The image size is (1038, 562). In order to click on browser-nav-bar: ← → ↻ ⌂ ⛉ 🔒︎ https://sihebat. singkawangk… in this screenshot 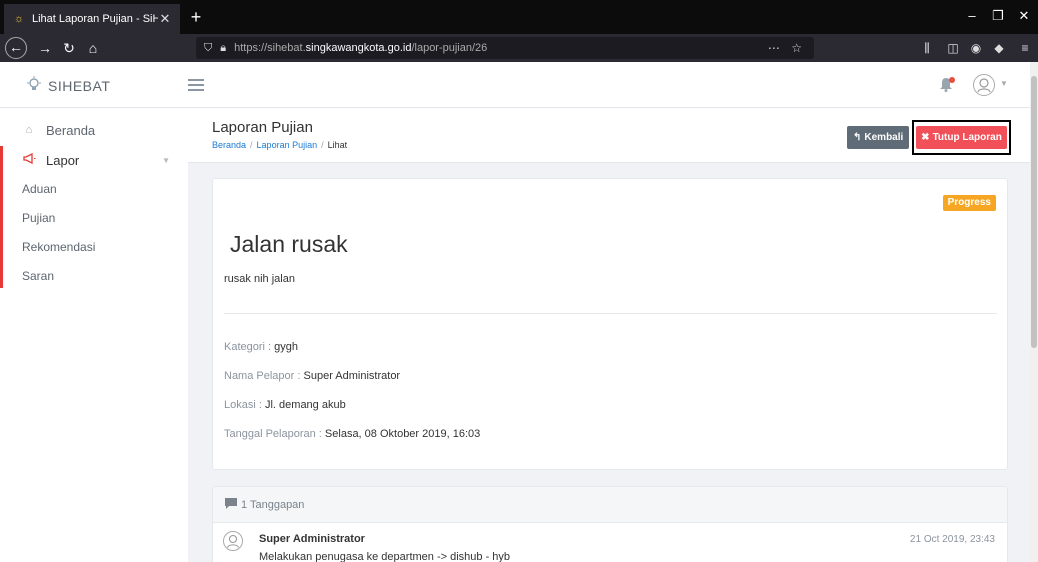, I will do `click(519, 48)`.